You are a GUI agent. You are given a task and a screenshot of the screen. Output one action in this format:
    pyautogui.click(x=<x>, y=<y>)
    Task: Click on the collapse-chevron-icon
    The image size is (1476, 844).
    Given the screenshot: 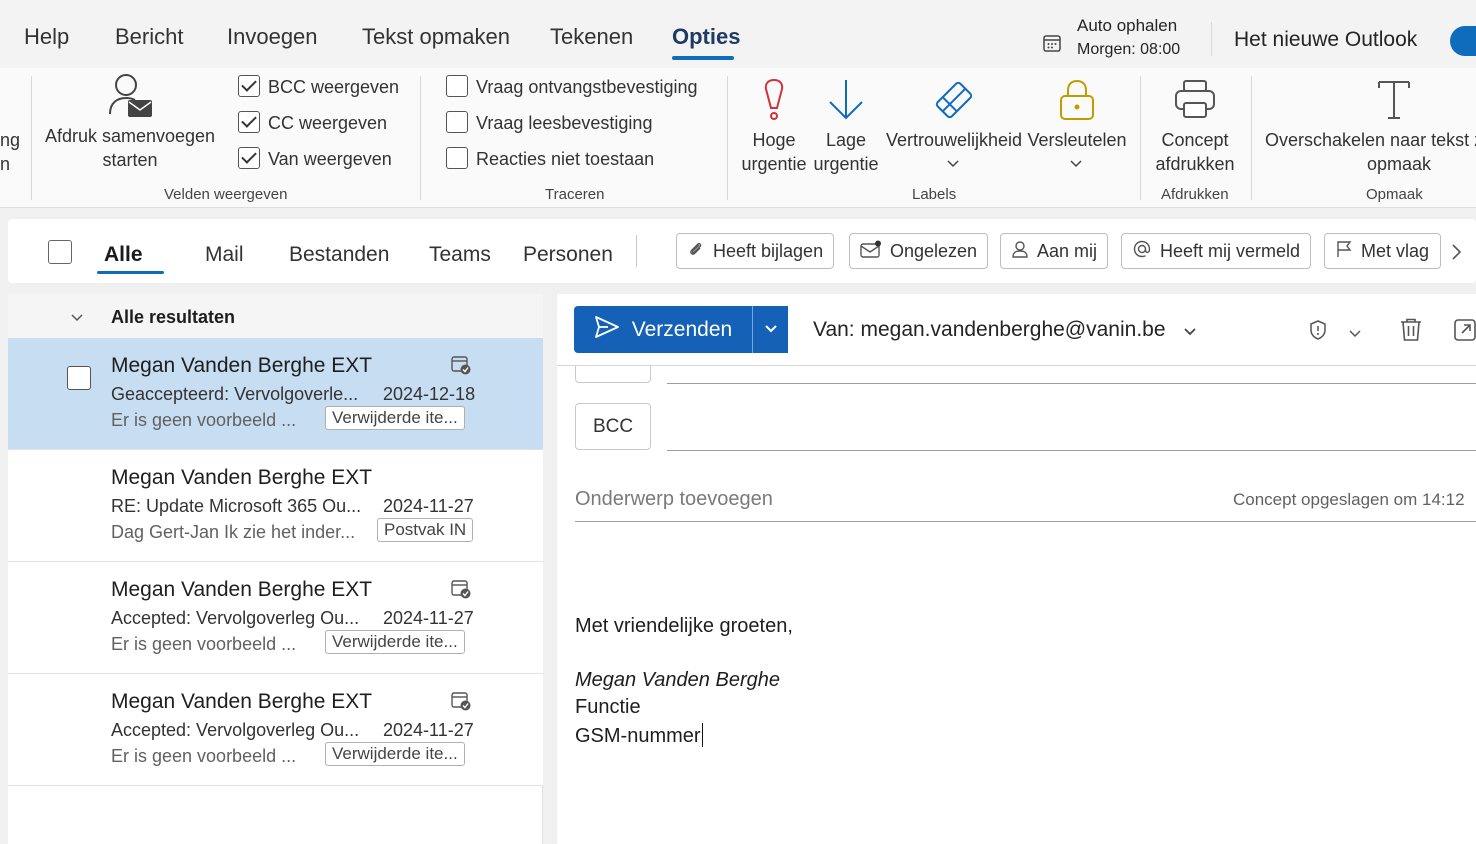 What is the action you would take?
    pyautogui.click(x=77, y=319)
    